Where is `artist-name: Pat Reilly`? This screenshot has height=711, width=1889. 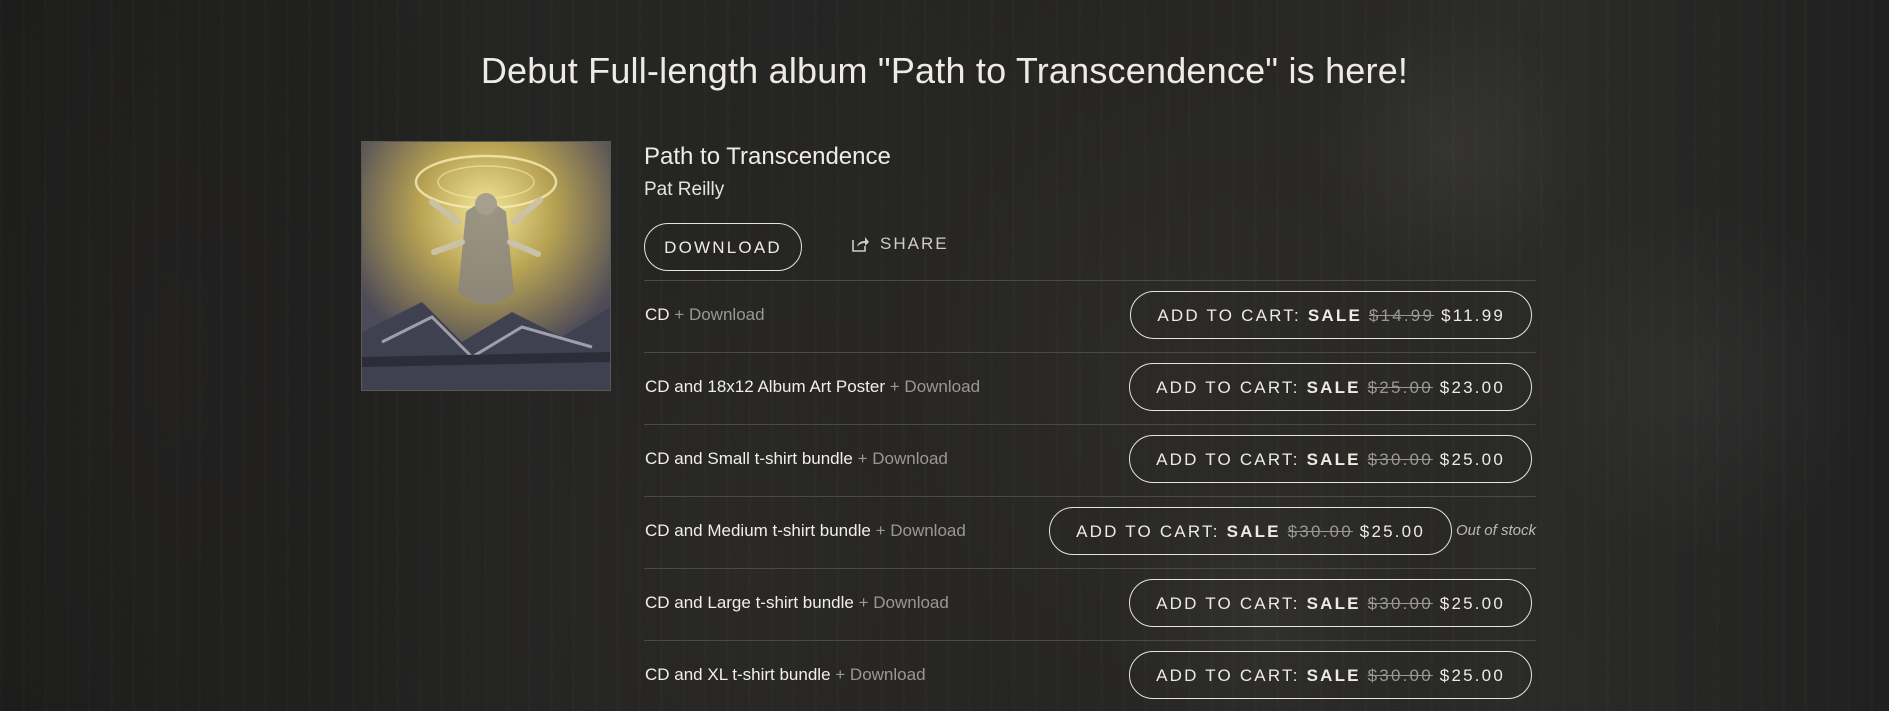 artist-name: Pat Reilly is located at coordinates (684, 190).